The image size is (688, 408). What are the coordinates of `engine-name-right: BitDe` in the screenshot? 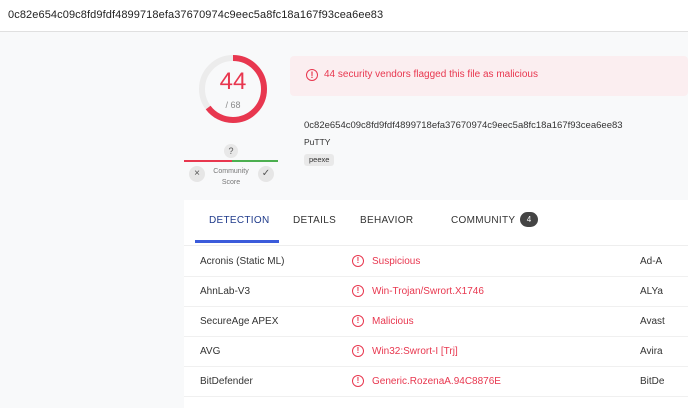 It's located at (652, 381).